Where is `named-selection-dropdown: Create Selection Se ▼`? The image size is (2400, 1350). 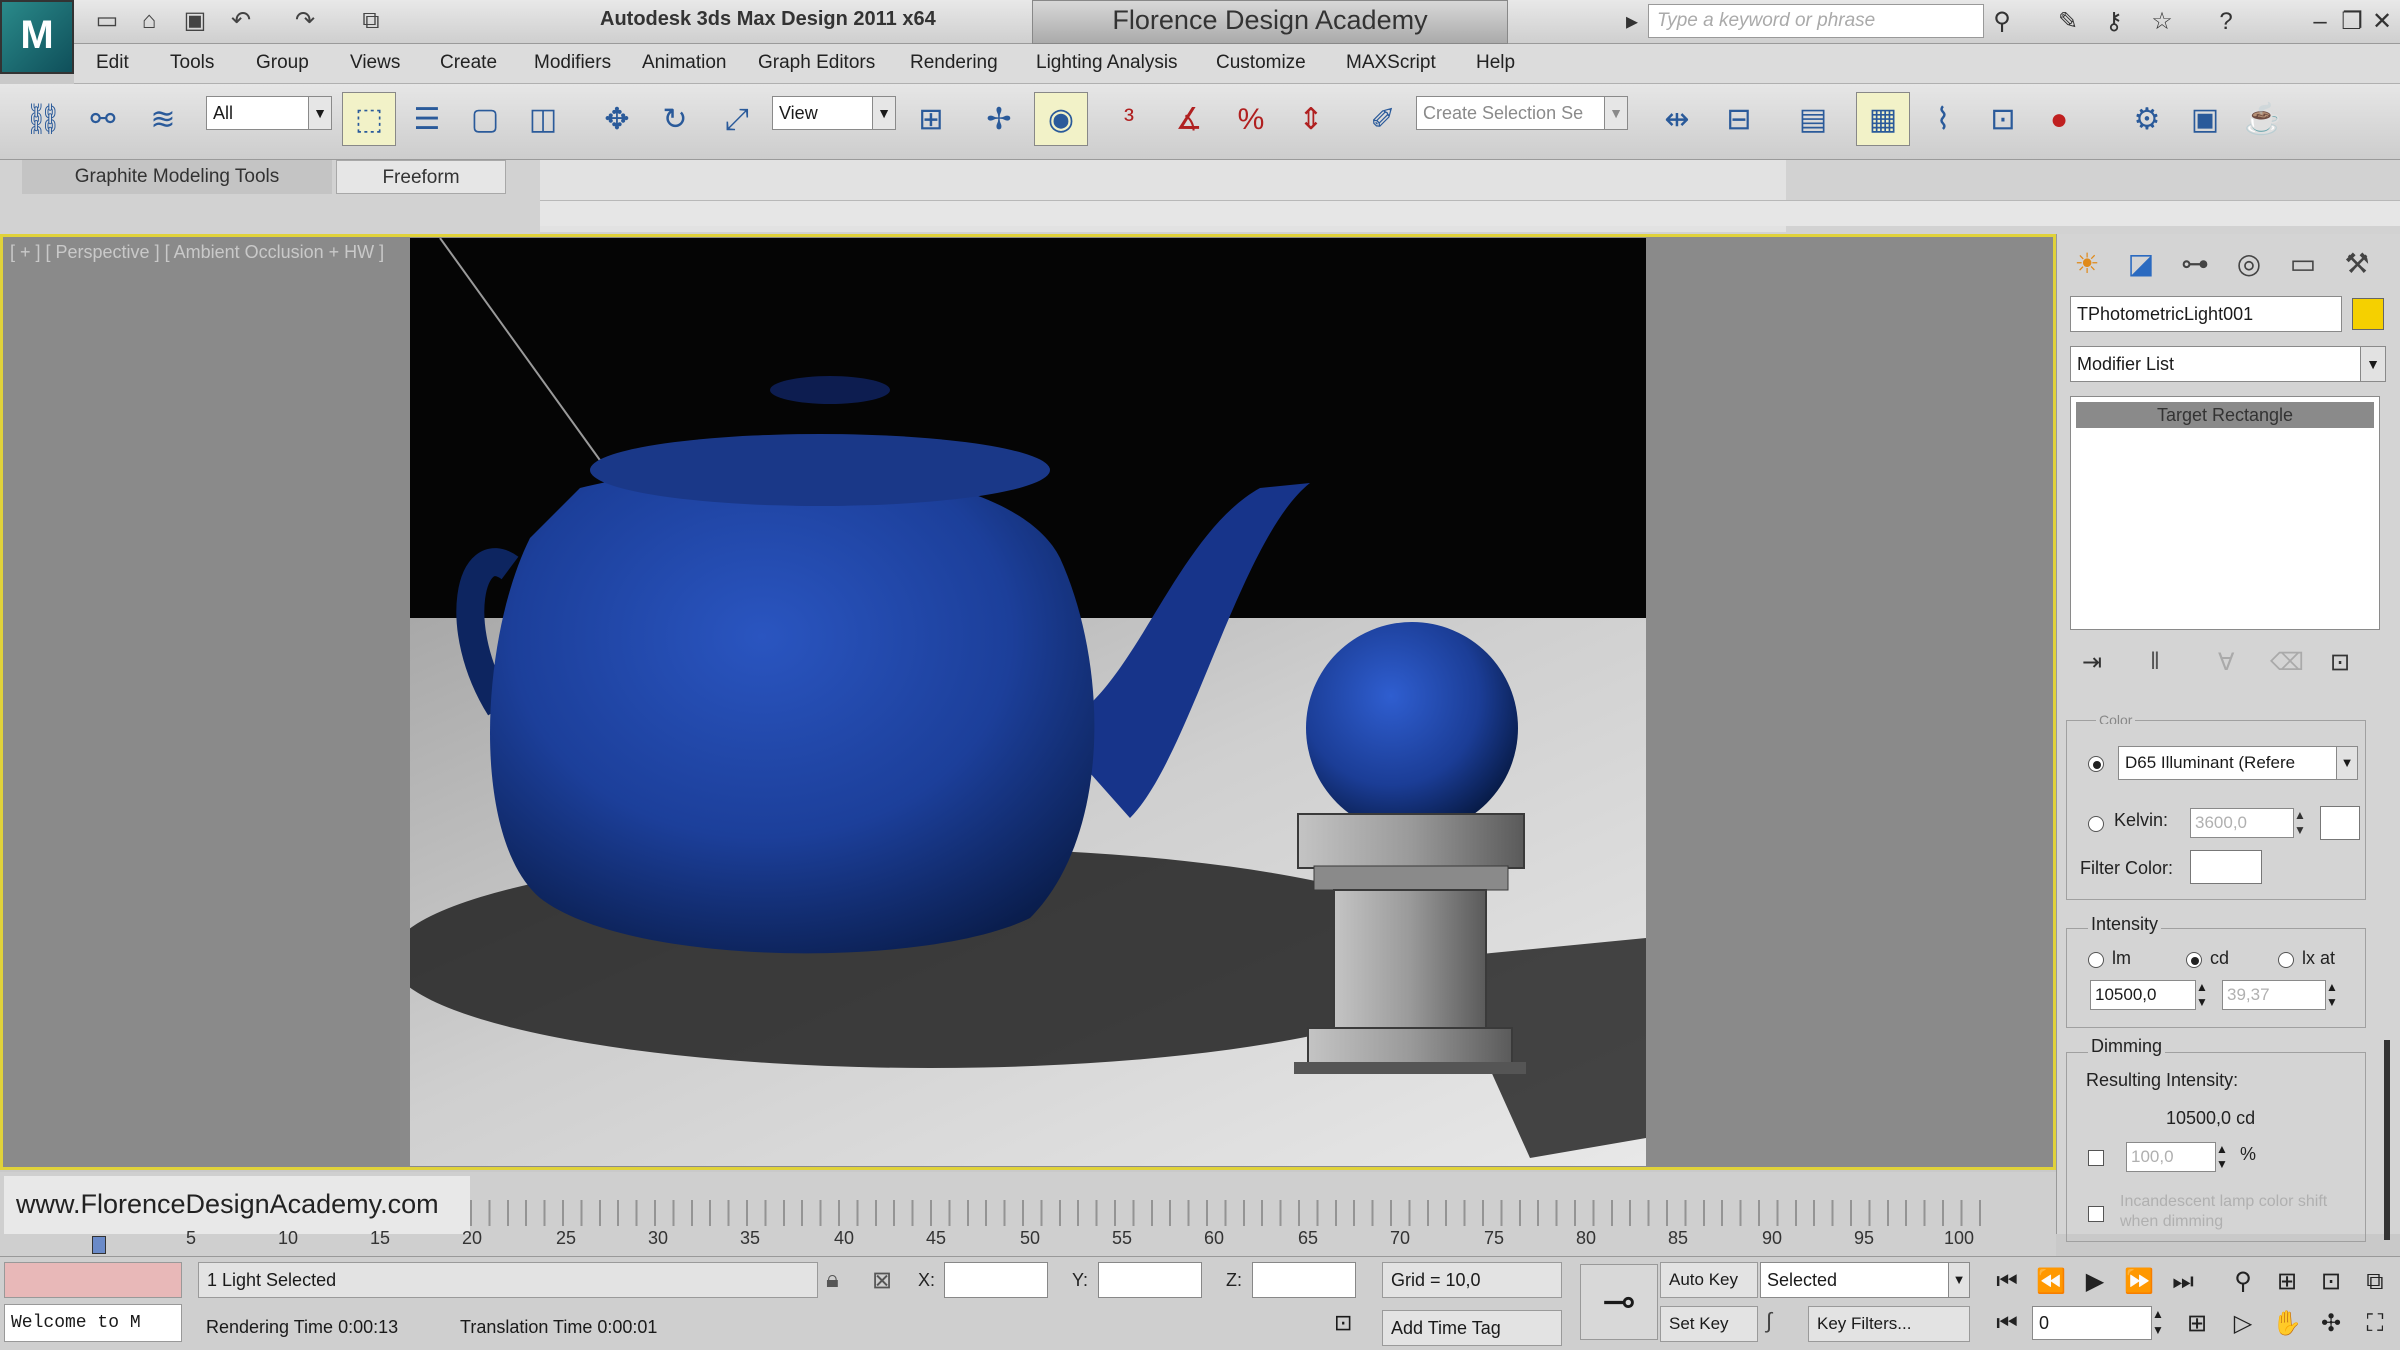
named-selection-dropdown: Create Selection Se ▼ is located at coordinates (1522, 113).